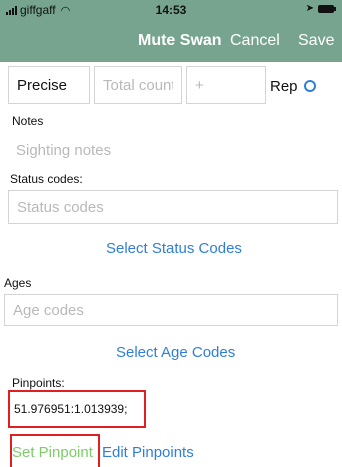  I want to click on age-codes-field, so click(171, 310).